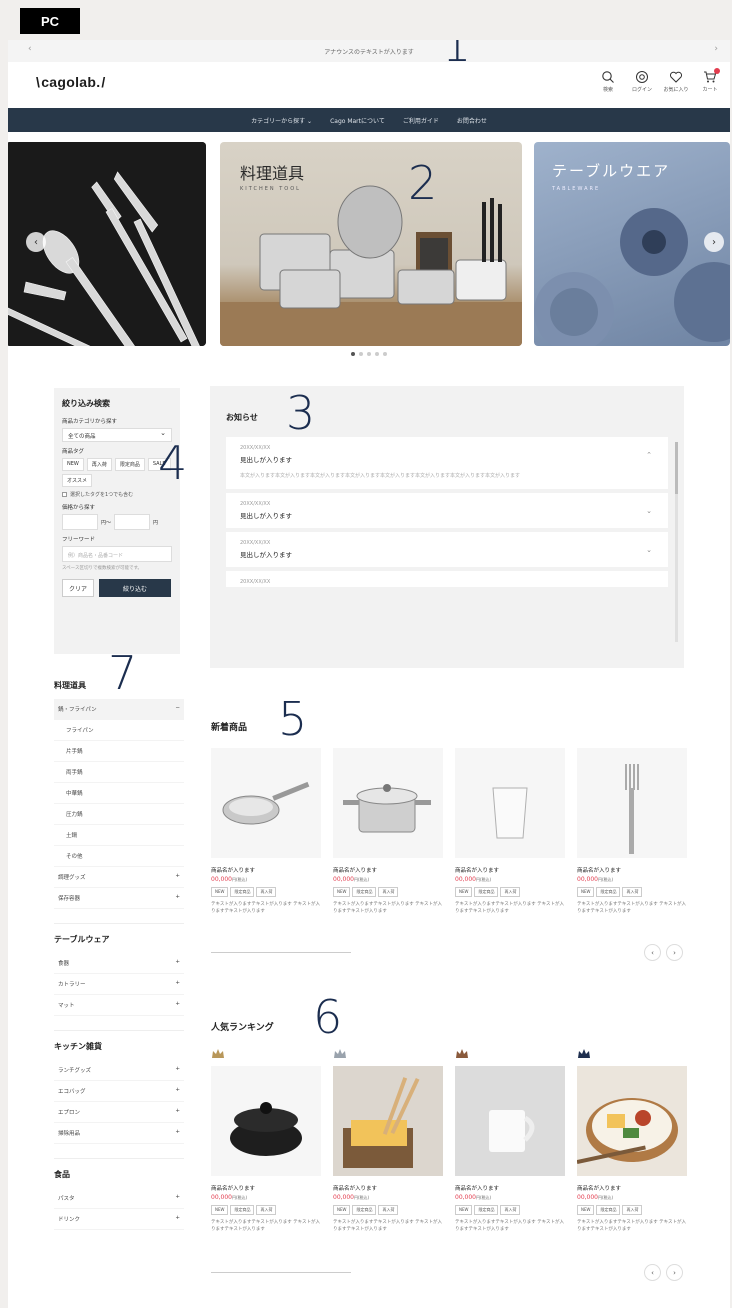 The image size is (732, 1308). What do you see at coordinates (117, 494) in the screenshot?
I see `tag-any-checkbox: 選択したタグを1つでも含む` at bounding box center [117, 494].